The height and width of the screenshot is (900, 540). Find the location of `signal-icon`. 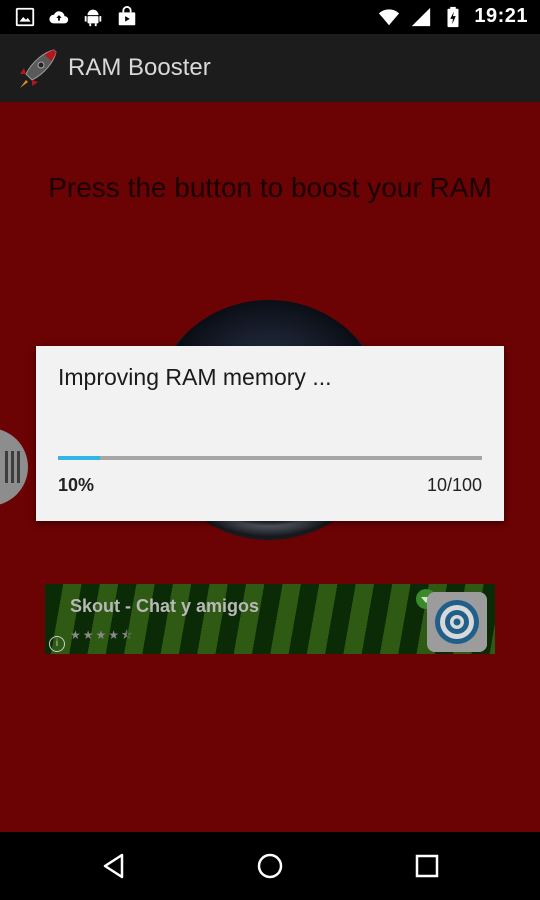

signal-icon is located at coordinates (421, 16).